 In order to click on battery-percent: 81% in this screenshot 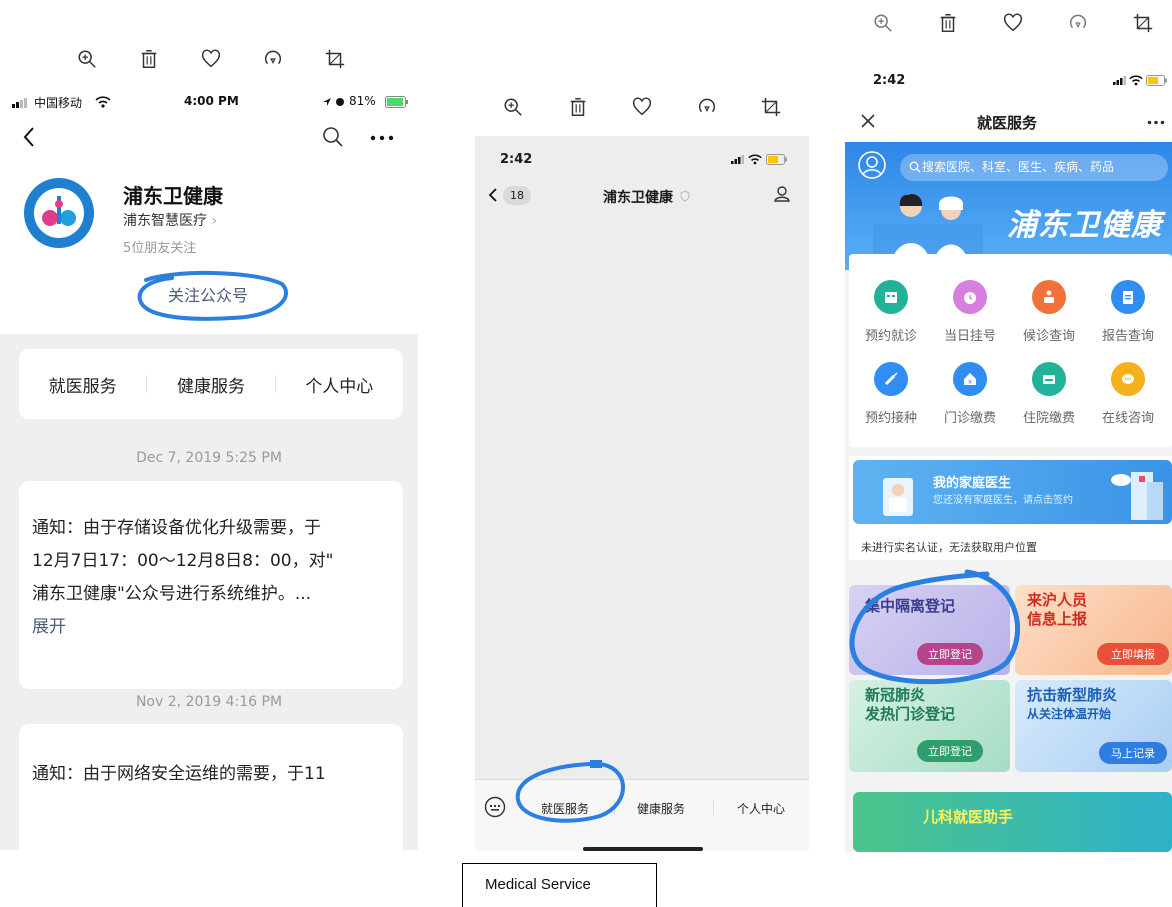, I will do `click(362, 101)`.